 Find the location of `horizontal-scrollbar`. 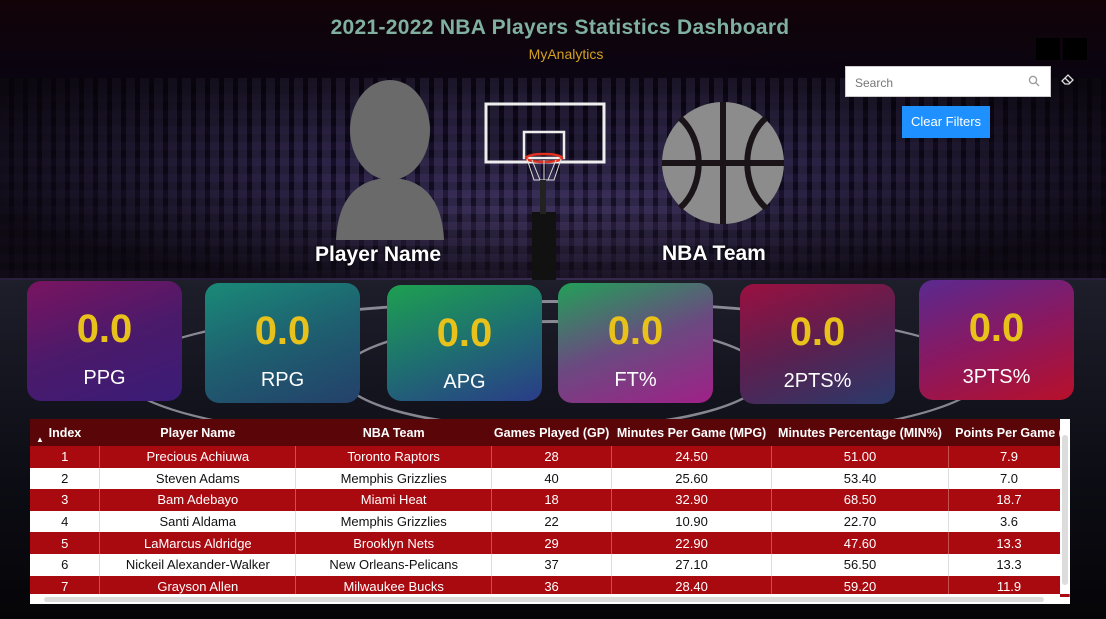

horizontal-scrollbar is located at coordinates (545, 599).